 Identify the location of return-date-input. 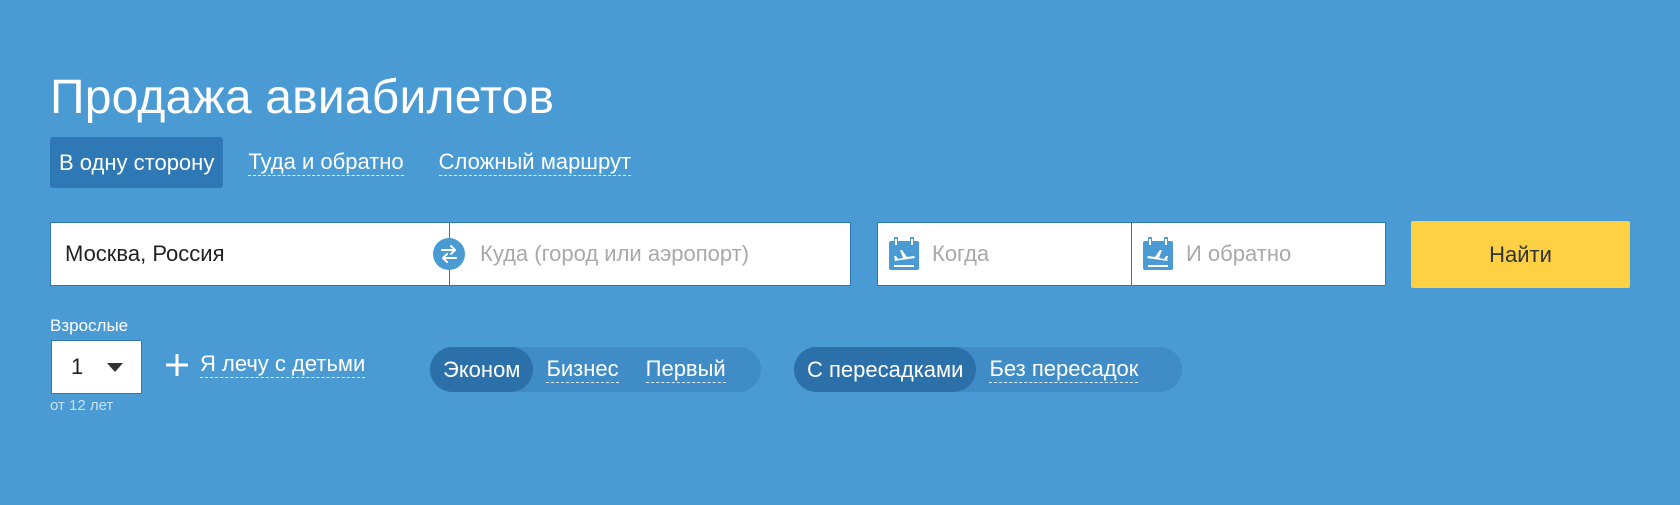
(1285, 254).